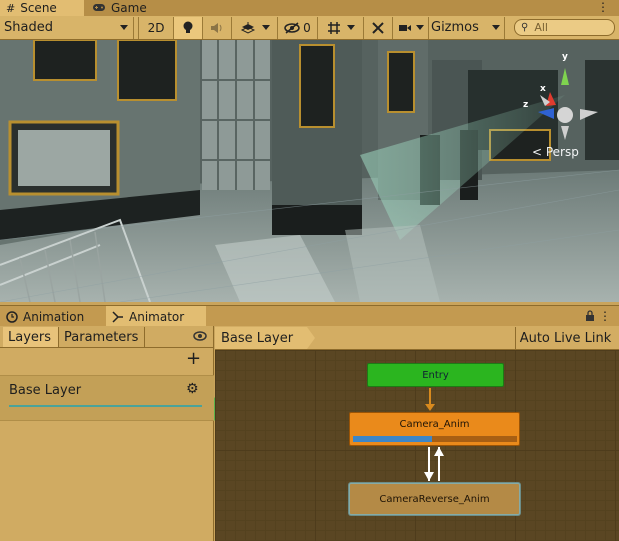 This screenshot has width=619, height=541. I want to click on gizmos-dropdown: Gizmos, so click(467, 27).